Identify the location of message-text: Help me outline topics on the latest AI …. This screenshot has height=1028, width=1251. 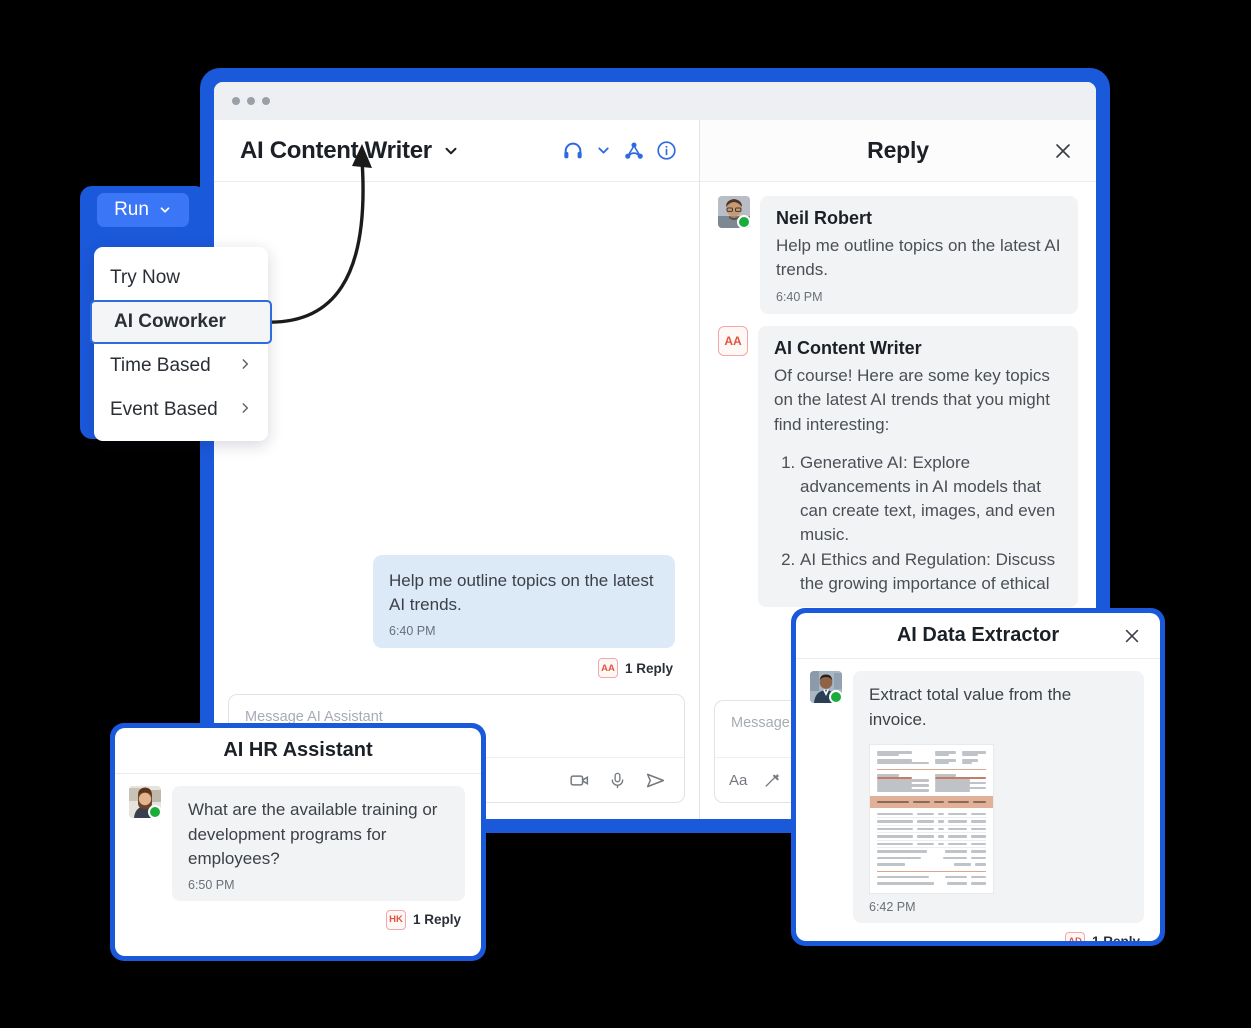
(521, 592).